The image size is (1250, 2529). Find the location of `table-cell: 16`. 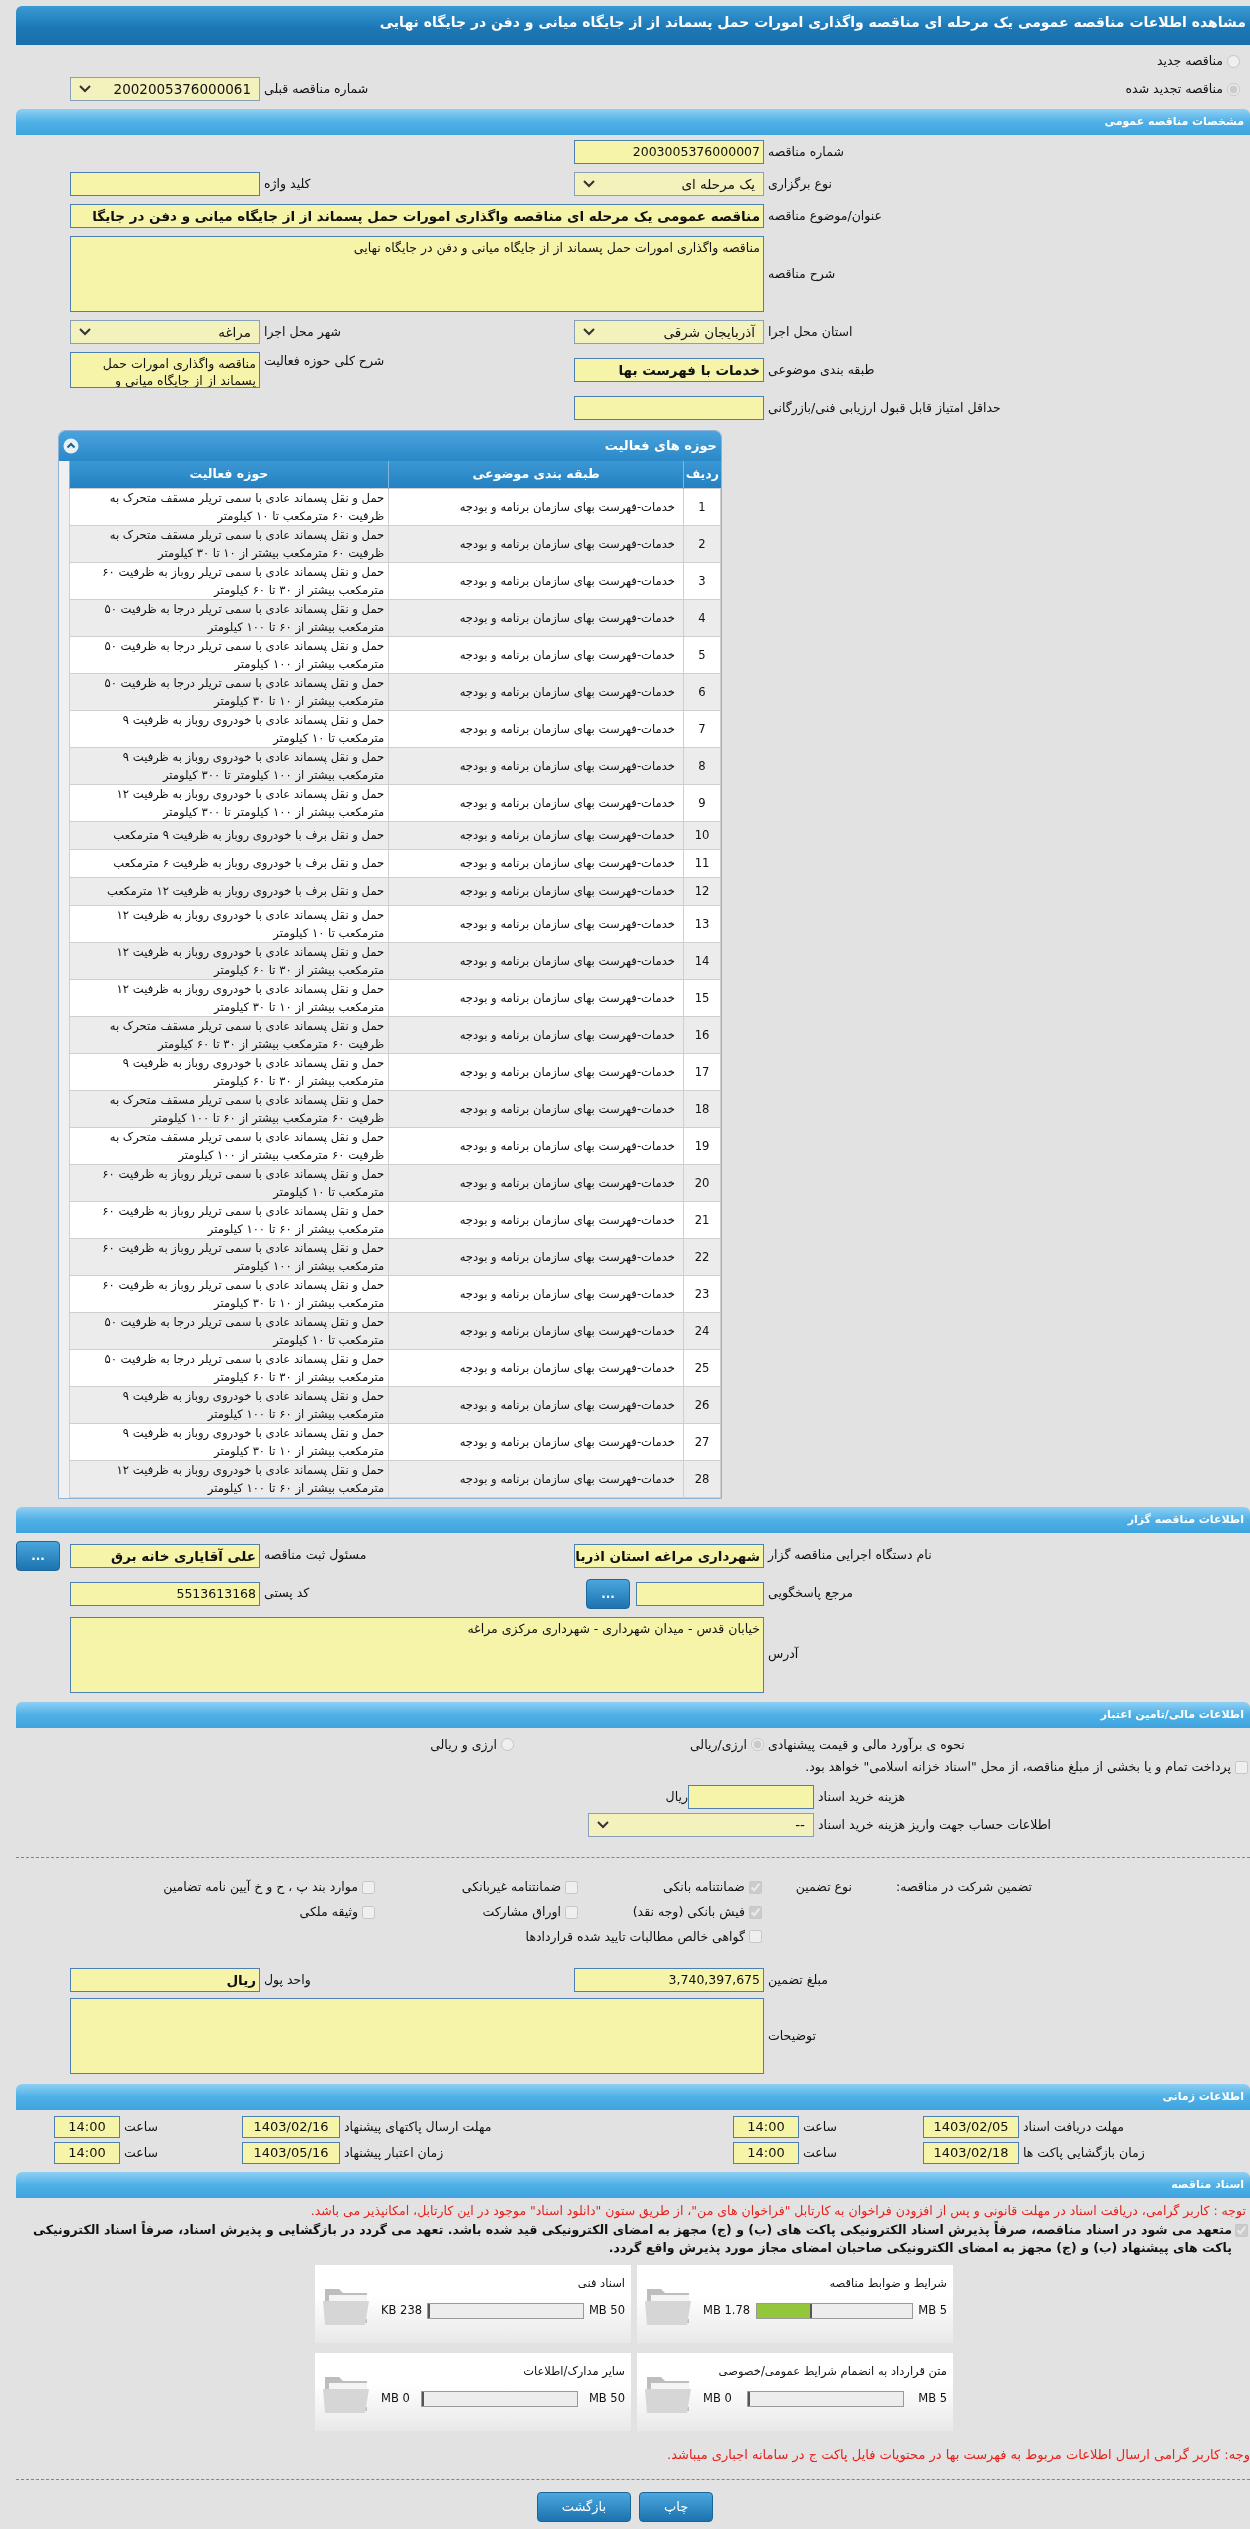

table-cell: 16 is located at coordinates (702, 1034).